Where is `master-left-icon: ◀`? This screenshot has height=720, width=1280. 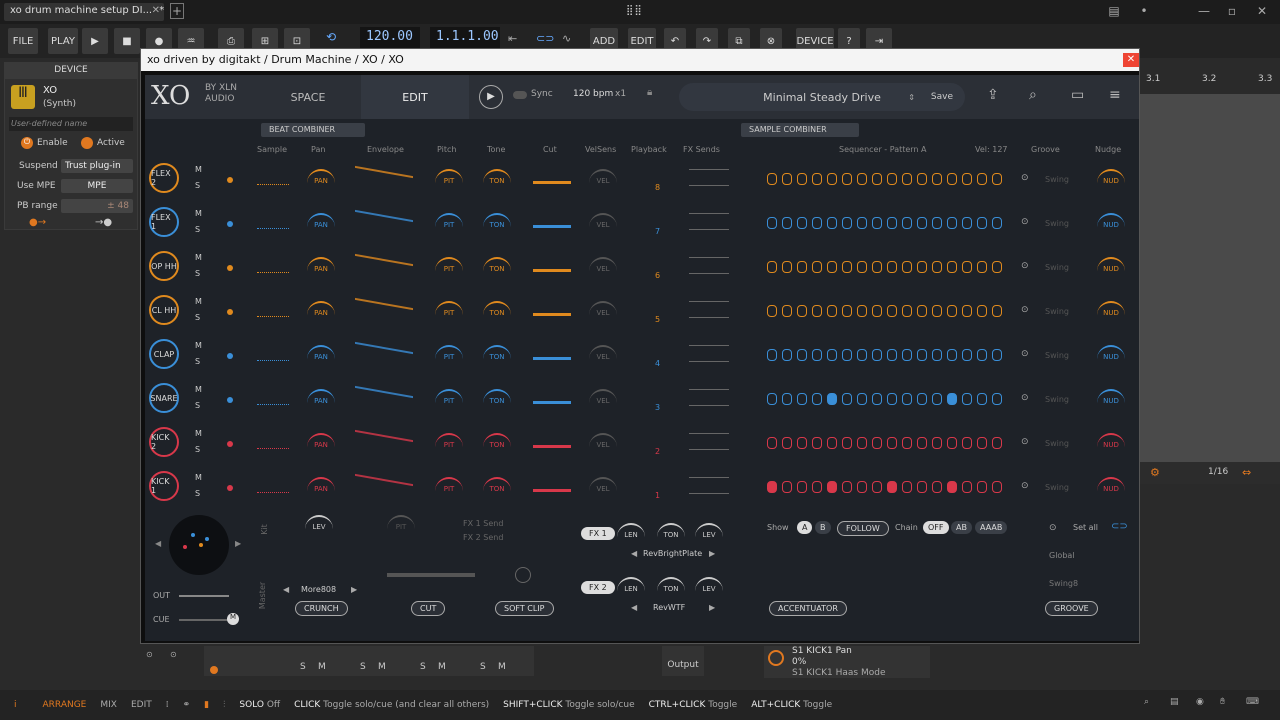
master-left-icon: ◀ is located at coordinates (286, 589).